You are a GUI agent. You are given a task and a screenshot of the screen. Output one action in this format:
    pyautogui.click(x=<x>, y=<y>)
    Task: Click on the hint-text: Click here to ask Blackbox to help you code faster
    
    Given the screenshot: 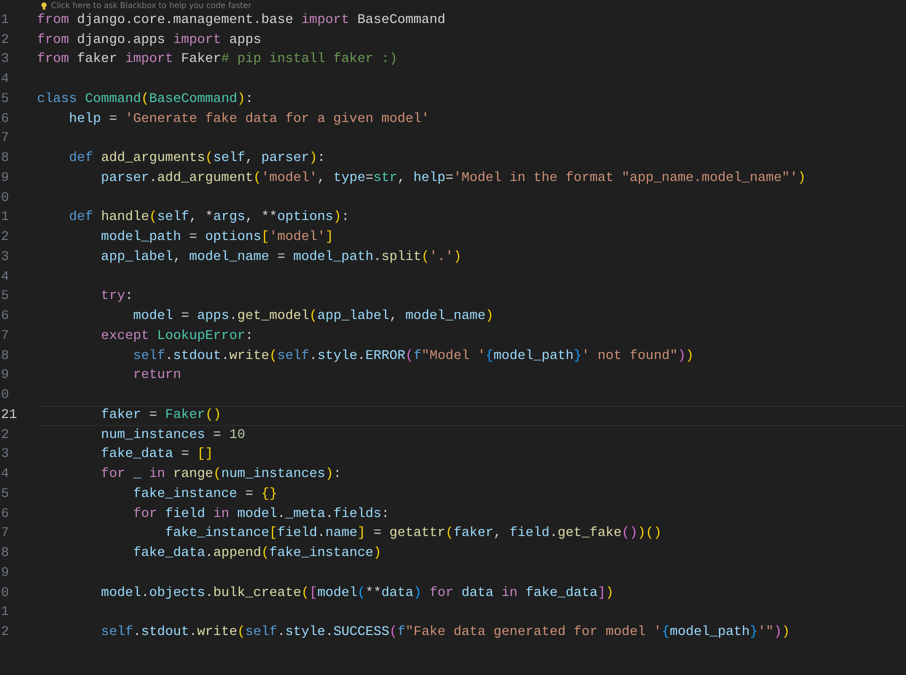 What is the action you would take?
    pyautogui.click(x=151, y=6)
    